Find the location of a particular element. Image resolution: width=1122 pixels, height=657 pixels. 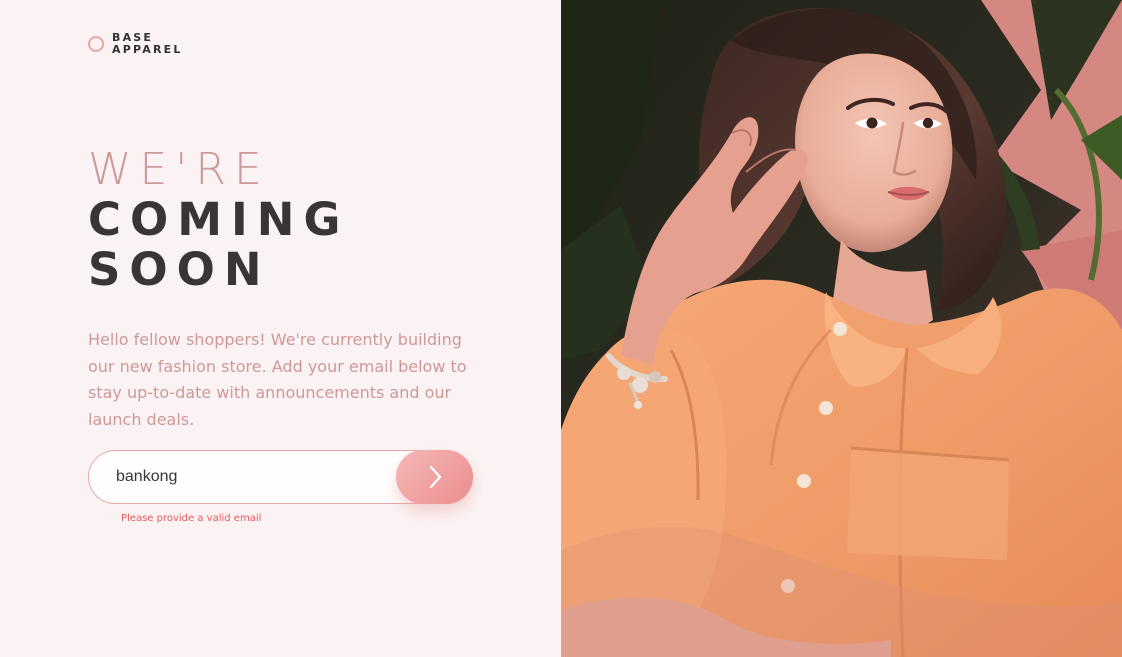

submit-button is located at coordinates (434, 477).